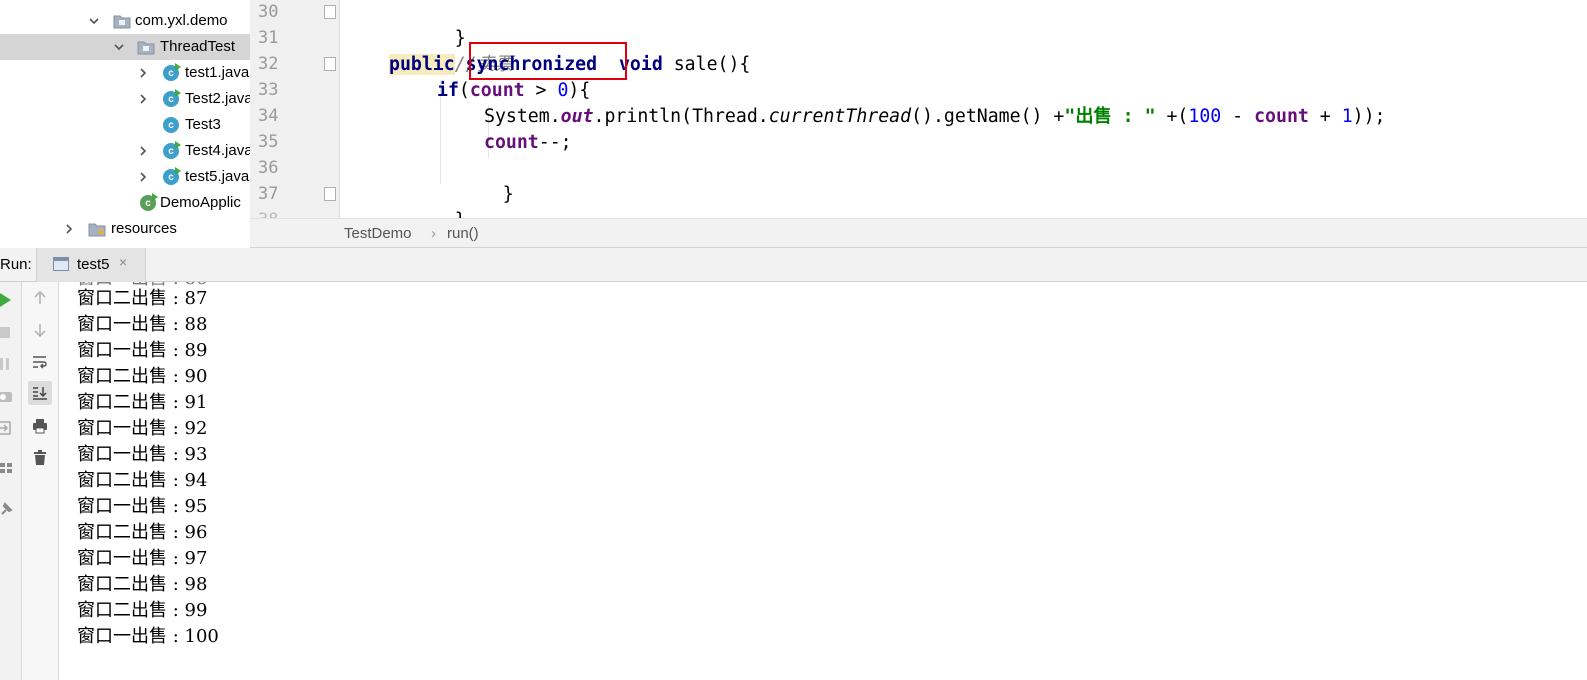  What do you see at coordinates (142, 350) in the screenshot?
I see `console-line: 窗口一出售 : 89` at bounding box center [142, 350].